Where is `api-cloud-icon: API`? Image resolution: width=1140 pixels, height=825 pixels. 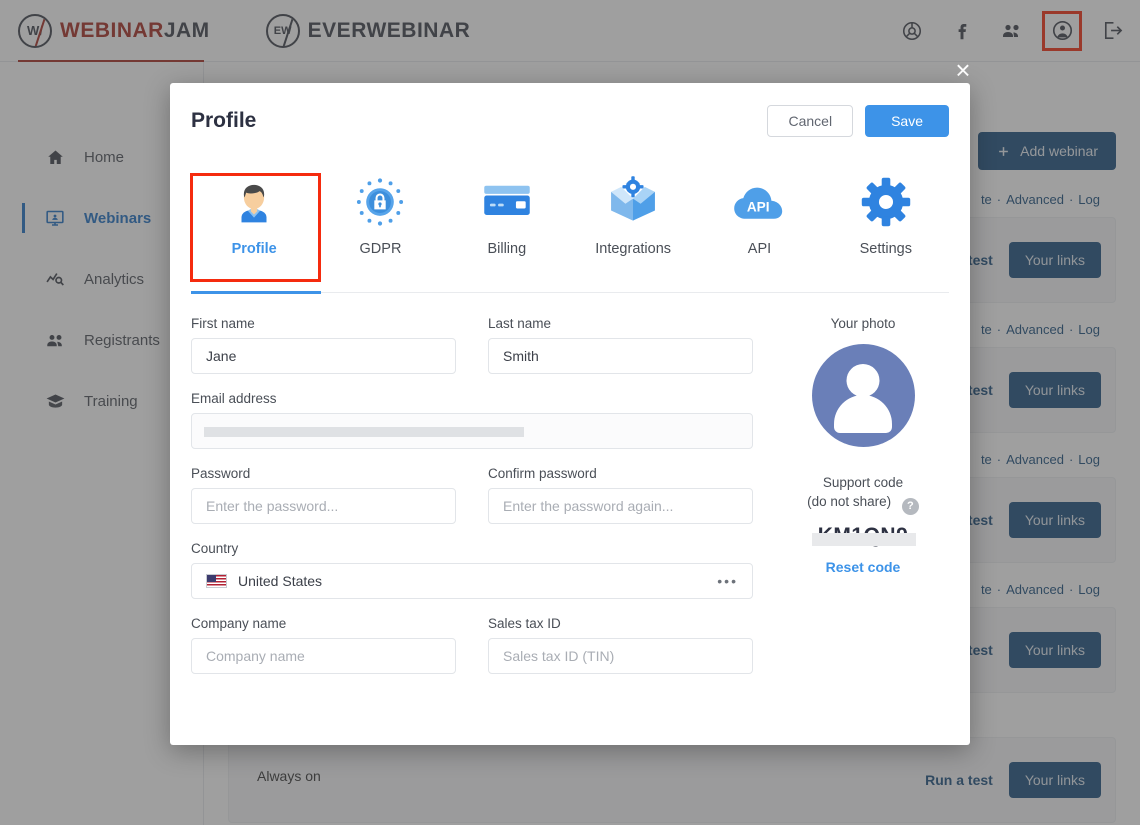 api-cloud-icon: API is located at coordinates (759, 202).